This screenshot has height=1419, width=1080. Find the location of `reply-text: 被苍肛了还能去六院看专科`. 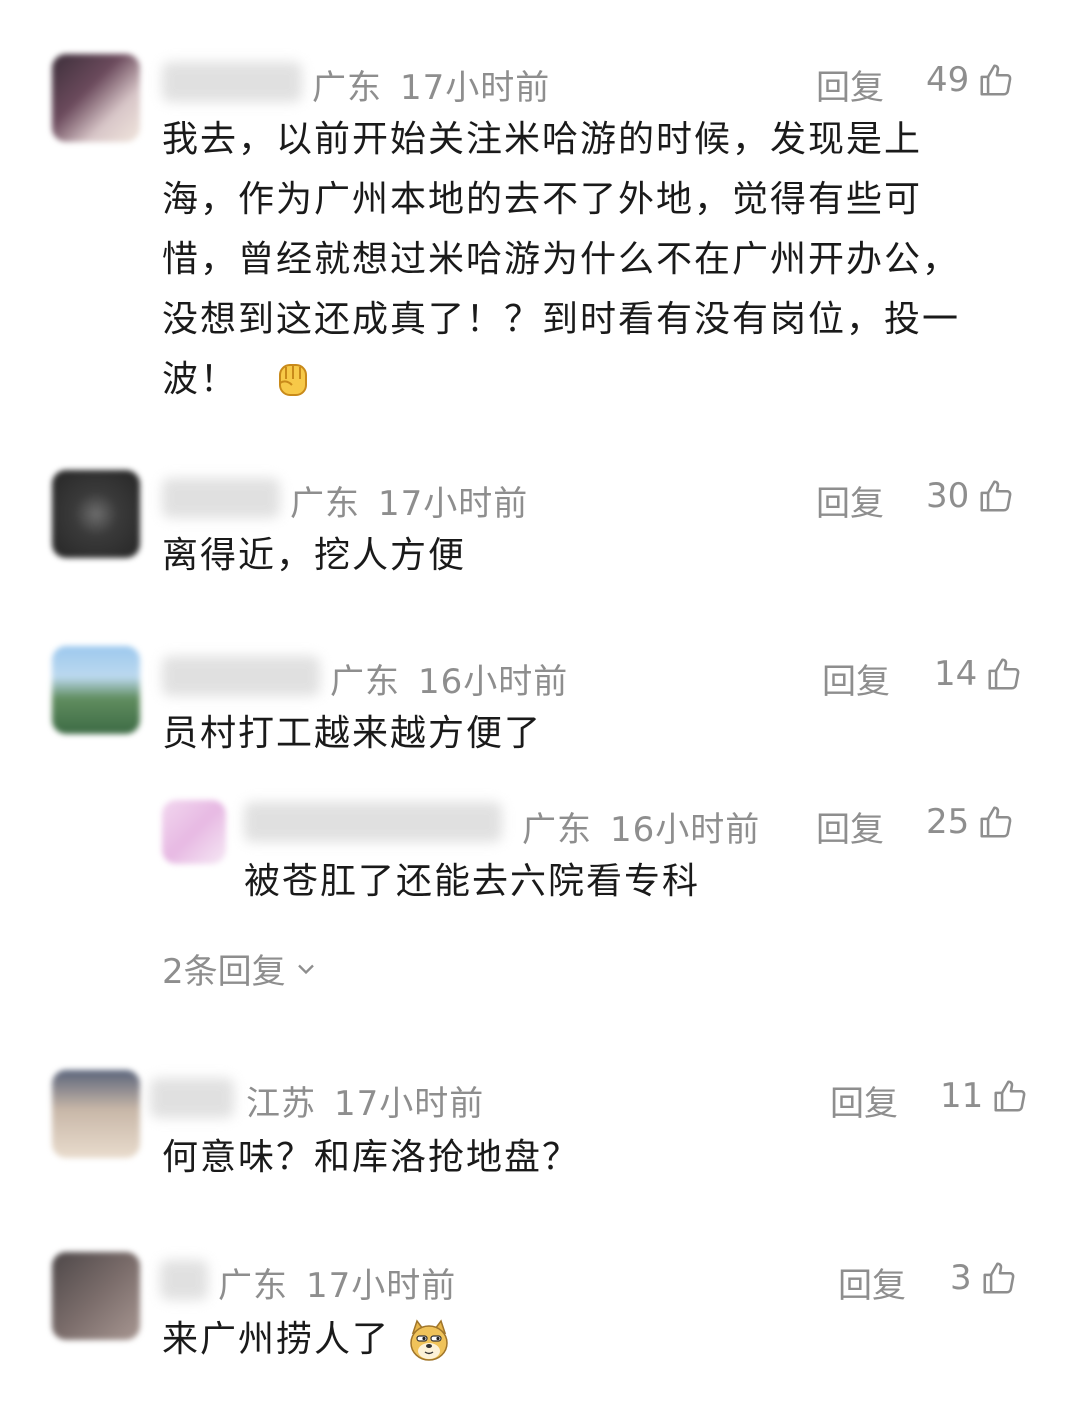

reply-text: 被苍肛了还能去六院看专科 is located at coordinates (472, 881).